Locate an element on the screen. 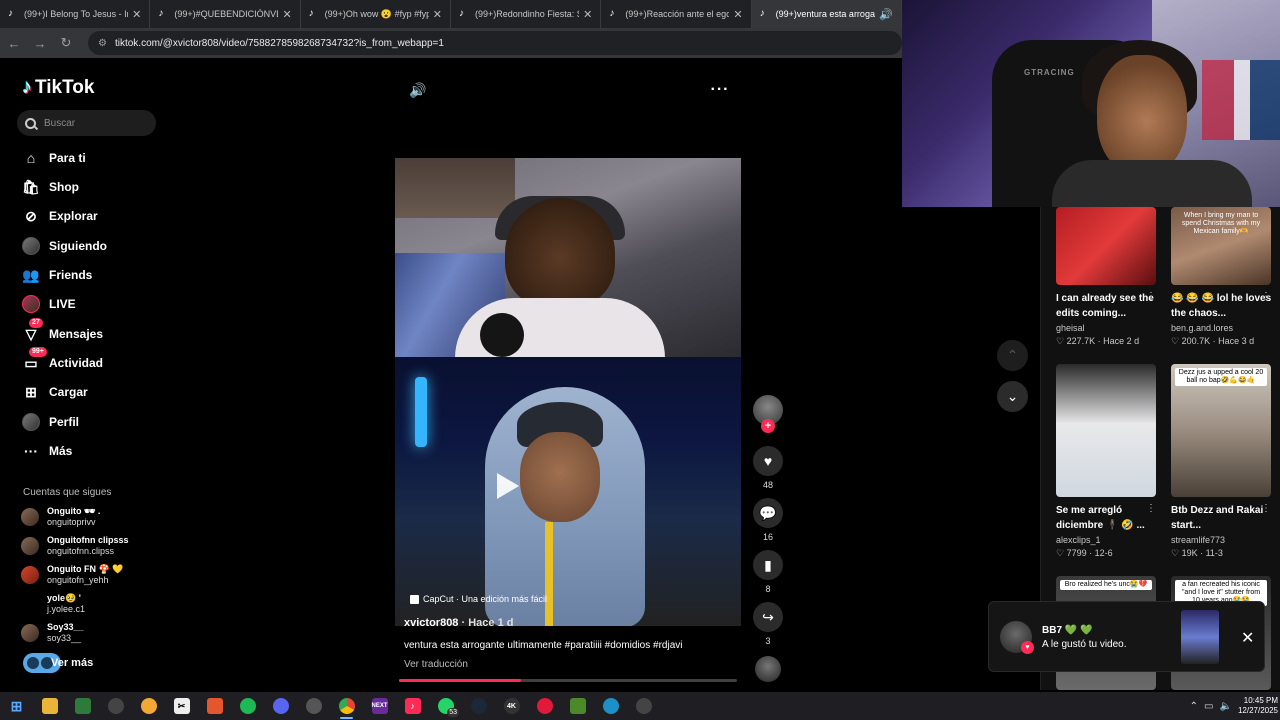 This screenshot has width=1280, height=720. follow-plus-icon: + is located at coordinates (768, 426).